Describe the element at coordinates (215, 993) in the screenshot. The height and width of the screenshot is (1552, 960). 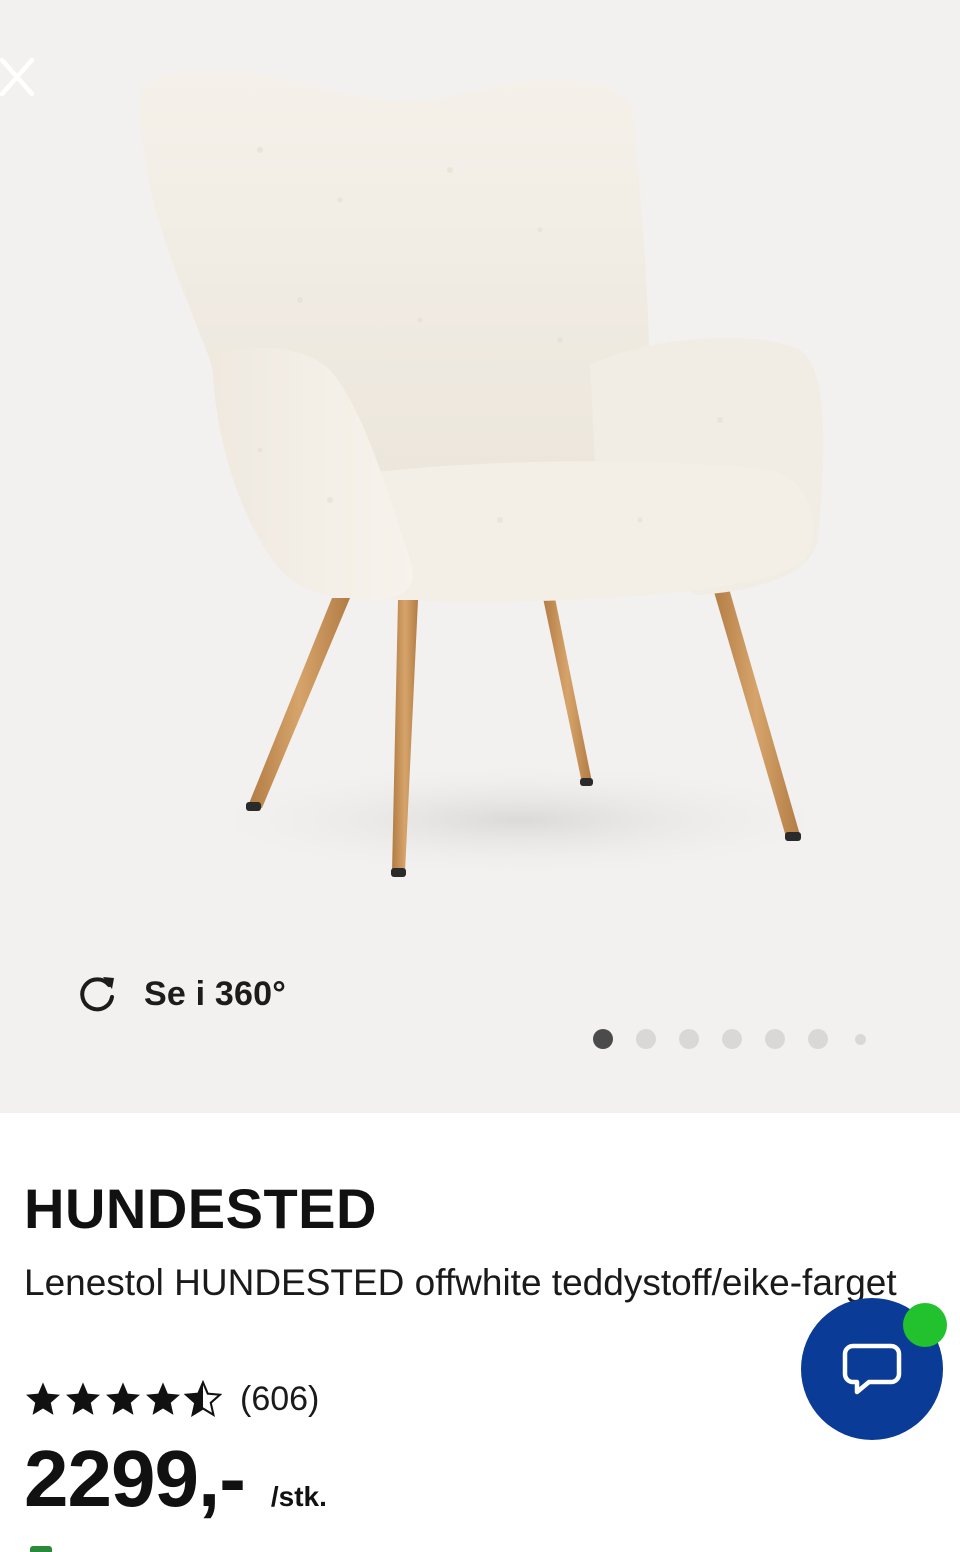
I see `view-360-label: Se i 360°` at that location.